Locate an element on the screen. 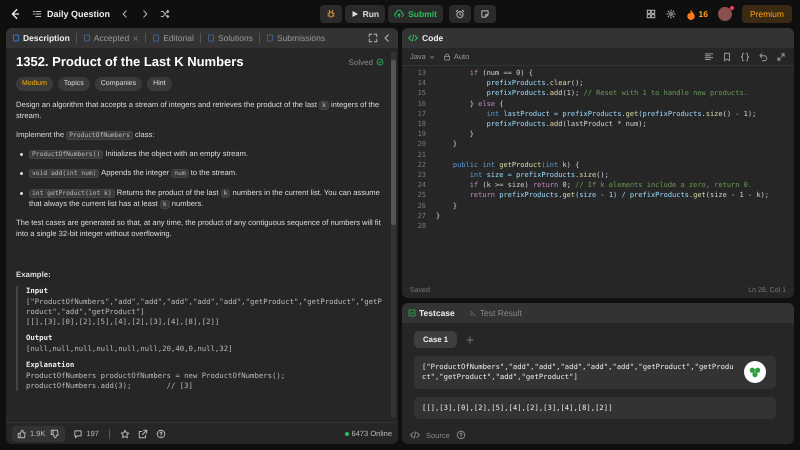 This screenshot has height=450, width=800. lock-icon is located at coordinates (446, 56).